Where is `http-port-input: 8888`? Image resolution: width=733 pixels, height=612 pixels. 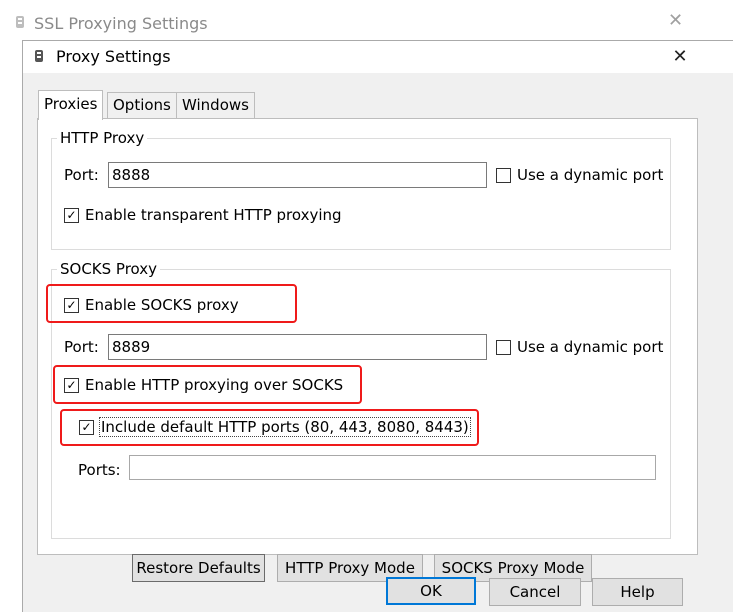
http-port-input: 8888 is located at coordinates (297, 175).